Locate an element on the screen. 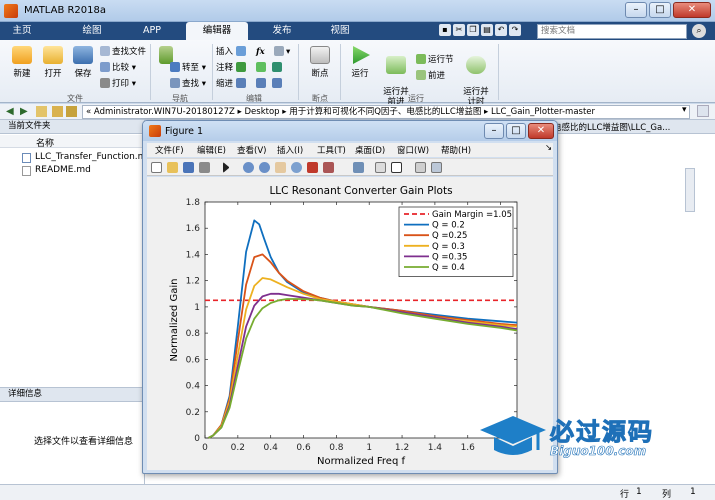  menu-desktop: 桌面(D) is located at coordinates (370, 150).